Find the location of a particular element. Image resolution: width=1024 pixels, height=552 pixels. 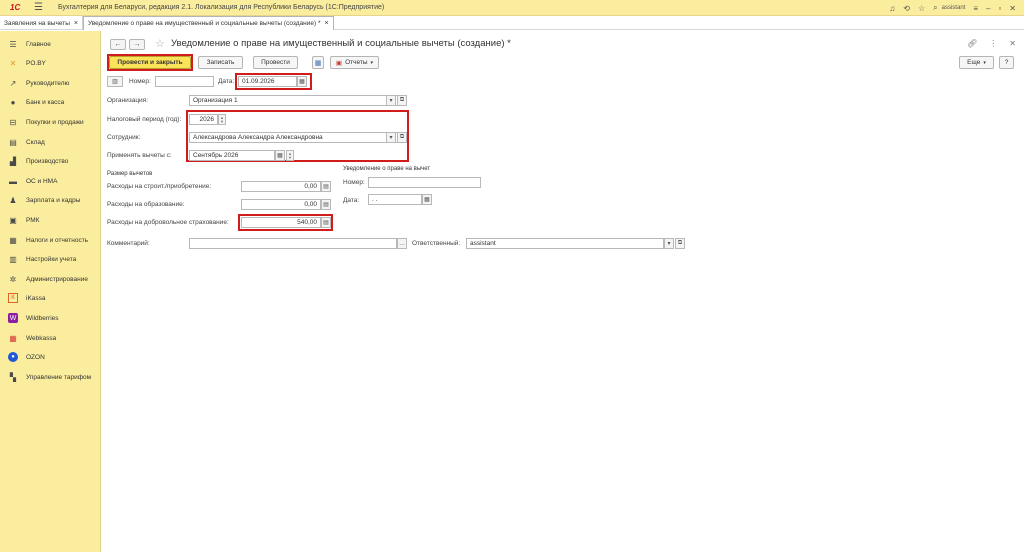

sidebar-item-label: OZON is located at coordinates (35, 357).